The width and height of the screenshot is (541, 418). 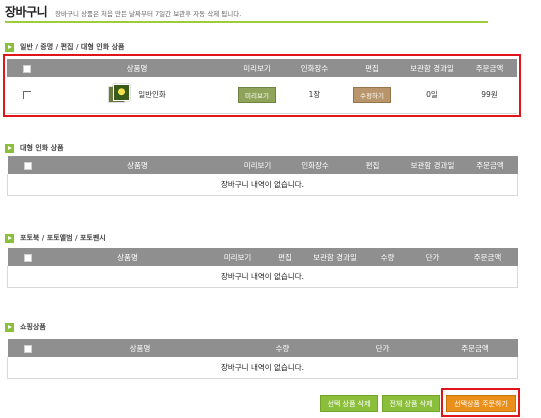 I want to click on edit-cell: 수정하기, so click(x=372, y=95).